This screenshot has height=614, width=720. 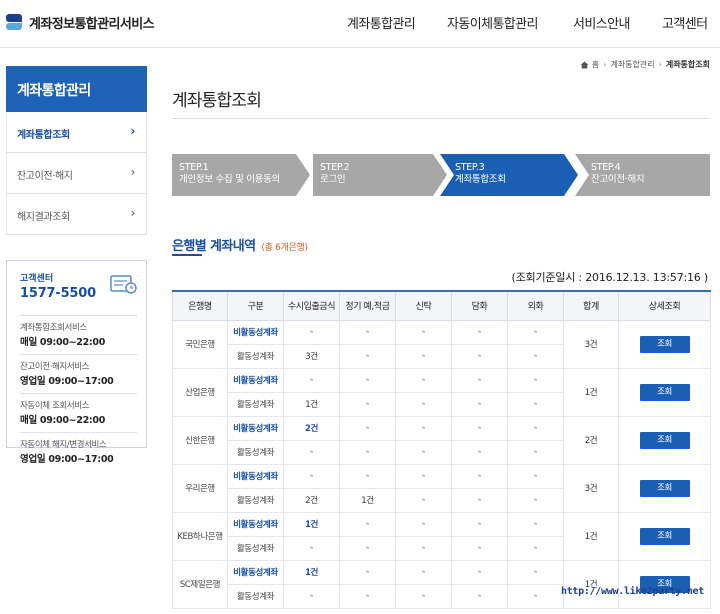 I want to click on breadcrumb-home: 홈, so click(x=595, y=64).